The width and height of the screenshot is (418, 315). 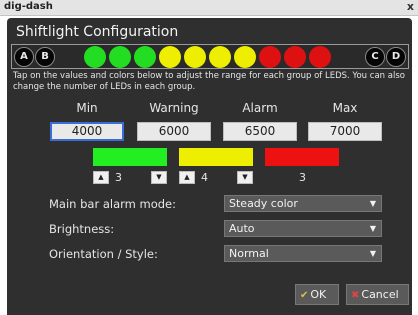 What do you see at coordinates (302, 157) in the screenshot?
I see `red-color-swatch` at bounding box center [302, 157].